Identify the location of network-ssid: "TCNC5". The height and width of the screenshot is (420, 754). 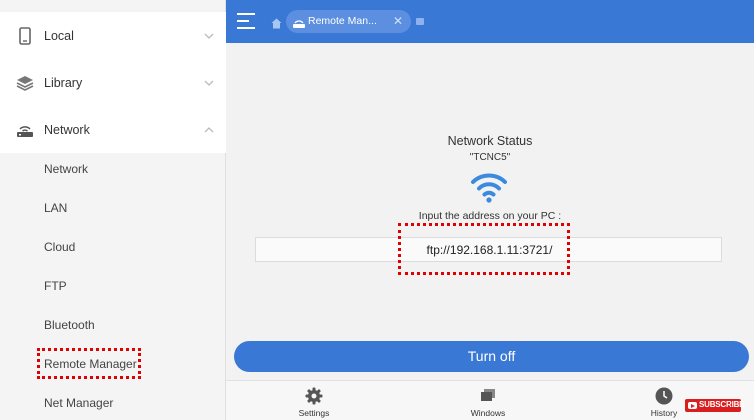
(490, 157).